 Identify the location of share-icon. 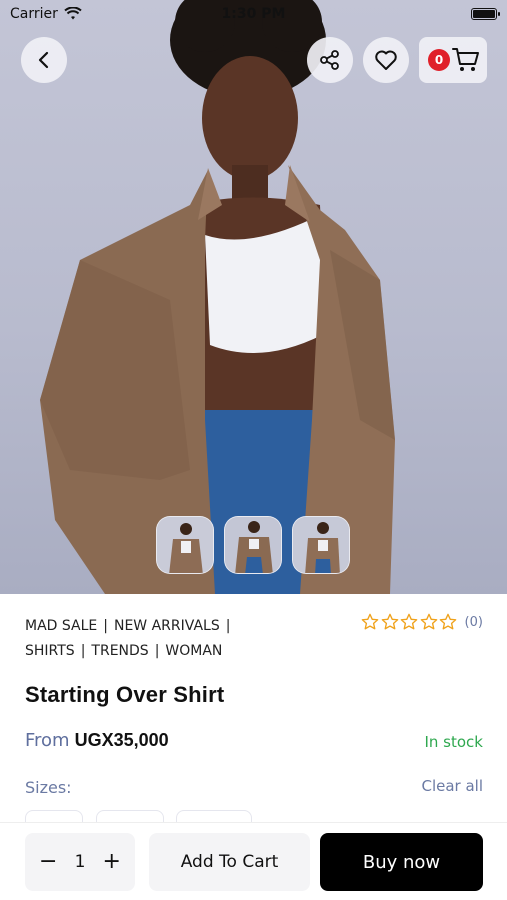
(329, 60).